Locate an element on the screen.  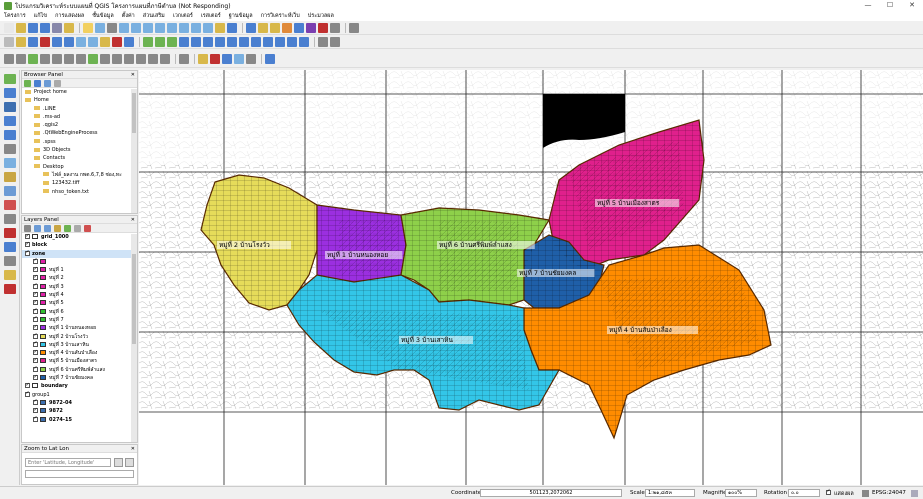
delete-icon is located at coordinates (45, 41).